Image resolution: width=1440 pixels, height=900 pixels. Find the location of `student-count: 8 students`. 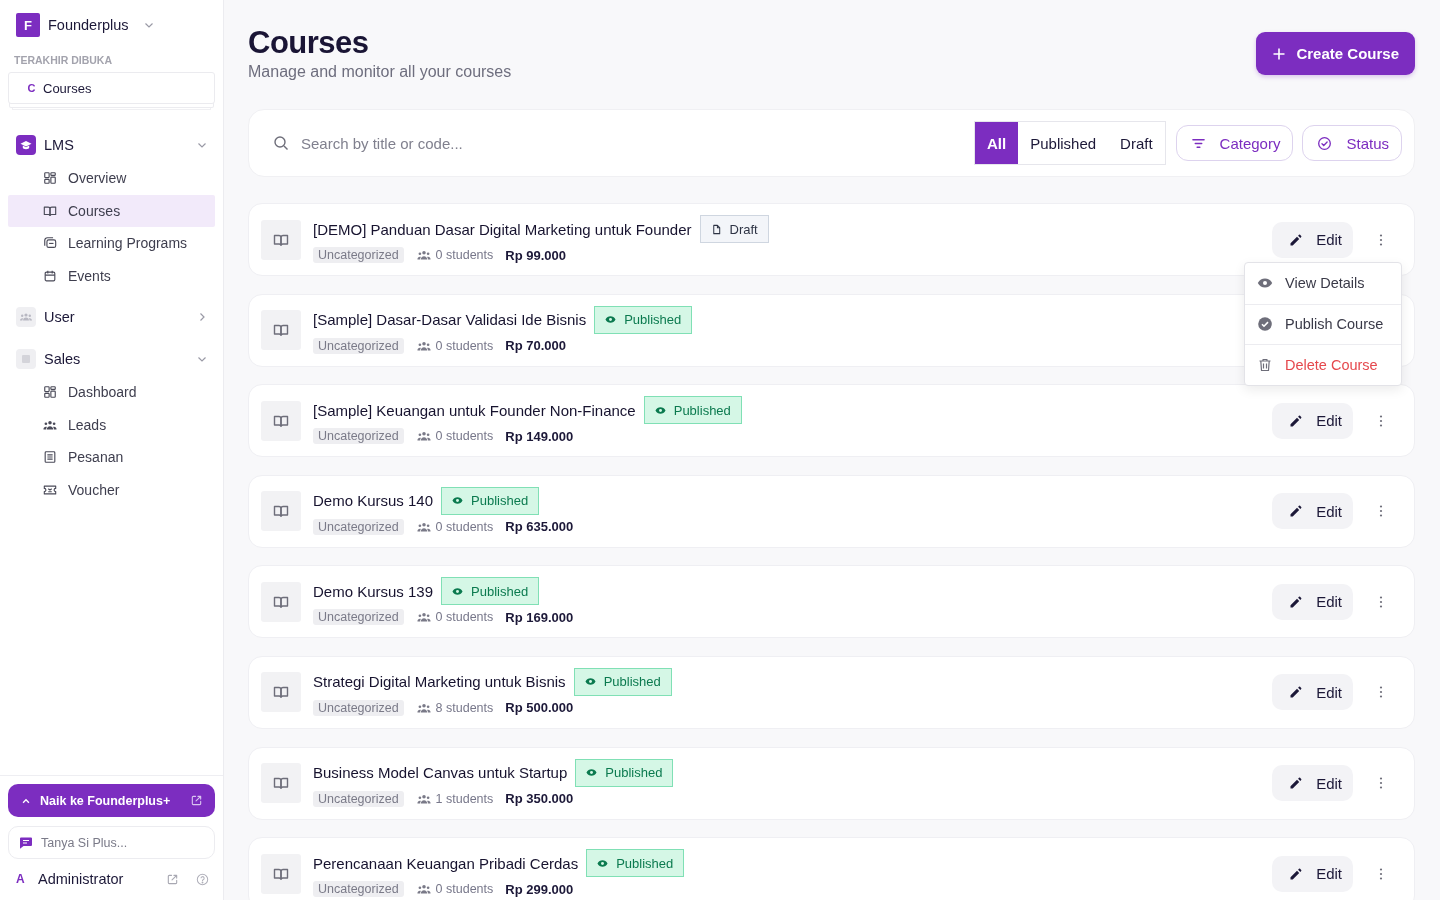

student-count: 8 students is located at coordinates (464, 707).